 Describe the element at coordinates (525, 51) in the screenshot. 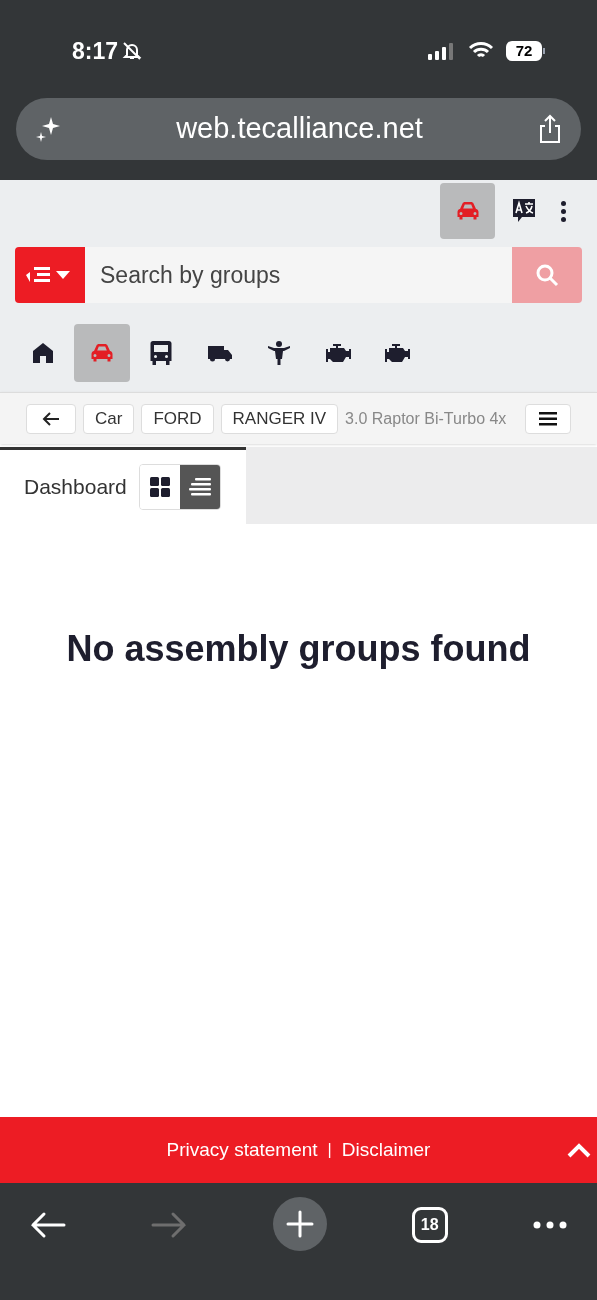

I see `battery-icon: 72` at that location.